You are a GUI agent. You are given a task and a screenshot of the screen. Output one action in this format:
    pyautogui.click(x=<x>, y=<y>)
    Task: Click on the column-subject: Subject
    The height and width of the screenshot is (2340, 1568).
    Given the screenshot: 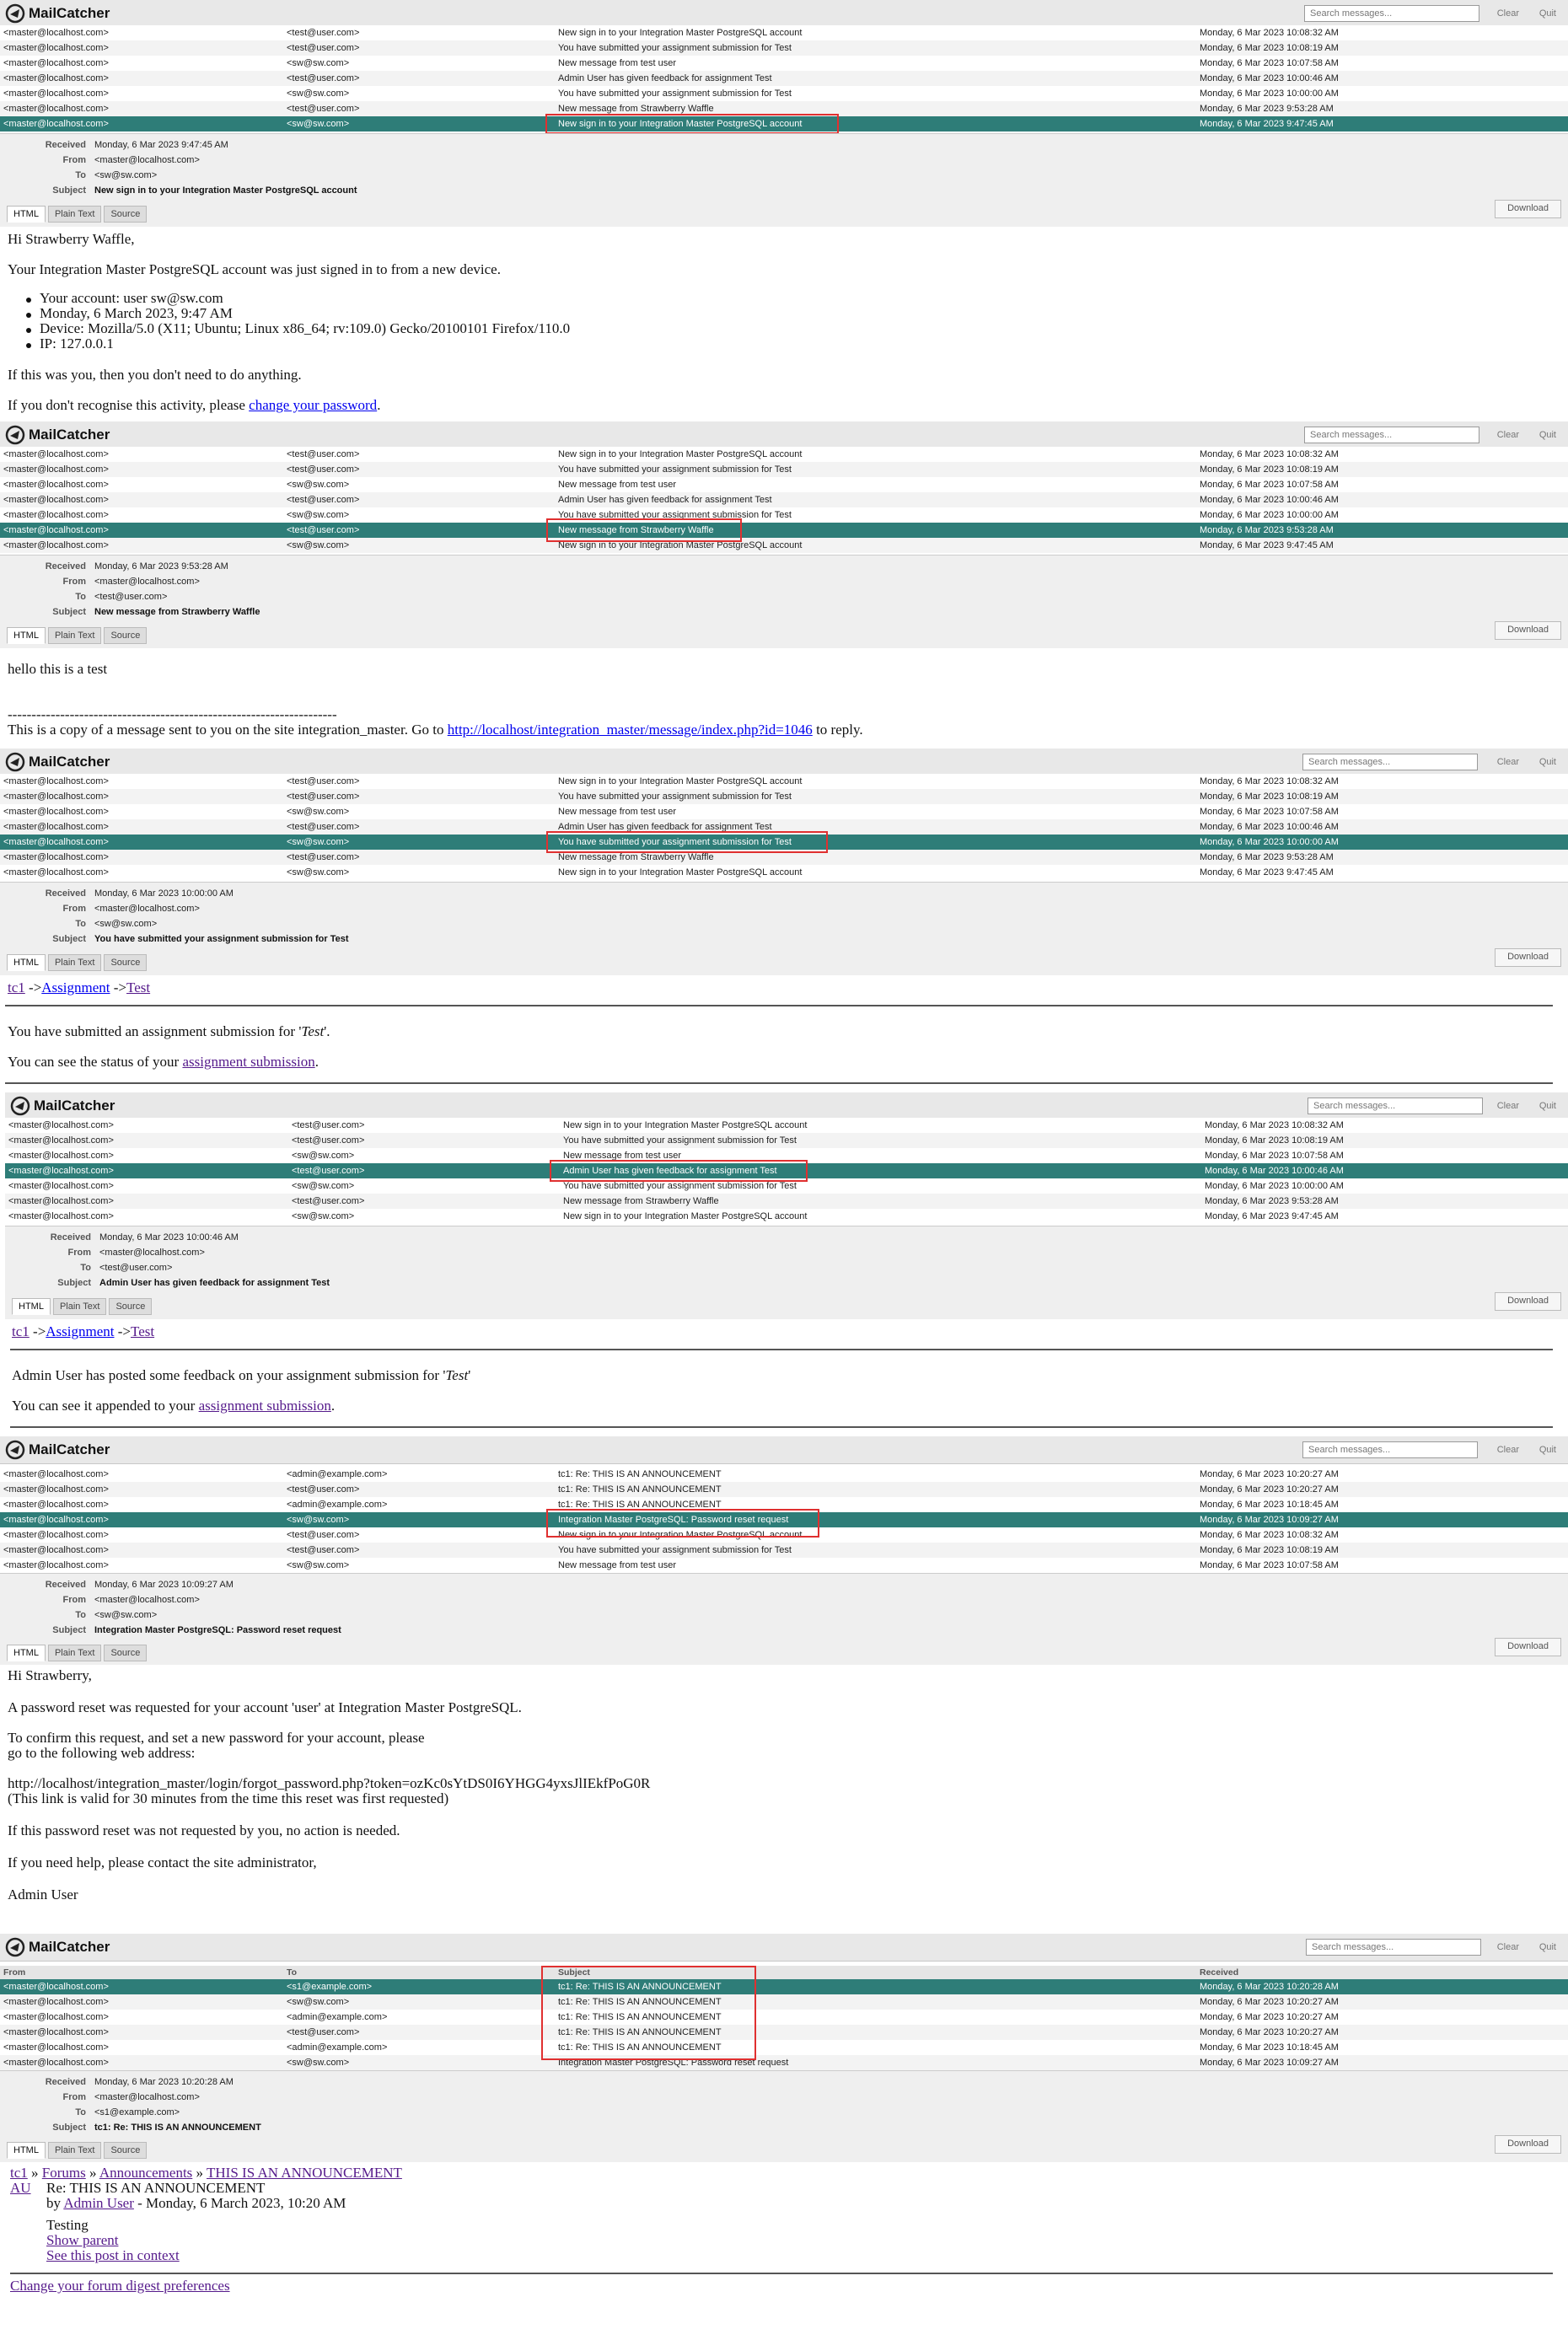 What is the action you would take?
    pyautogui.click(x=879, y=1973)
    